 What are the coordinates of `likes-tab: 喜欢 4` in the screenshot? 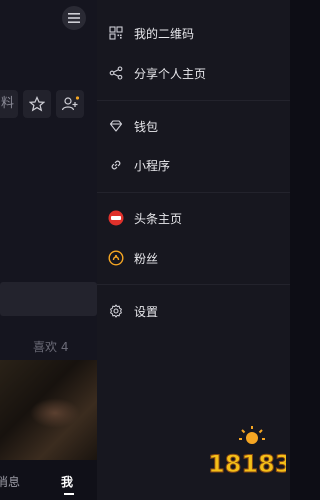 It's located at (50, 346).